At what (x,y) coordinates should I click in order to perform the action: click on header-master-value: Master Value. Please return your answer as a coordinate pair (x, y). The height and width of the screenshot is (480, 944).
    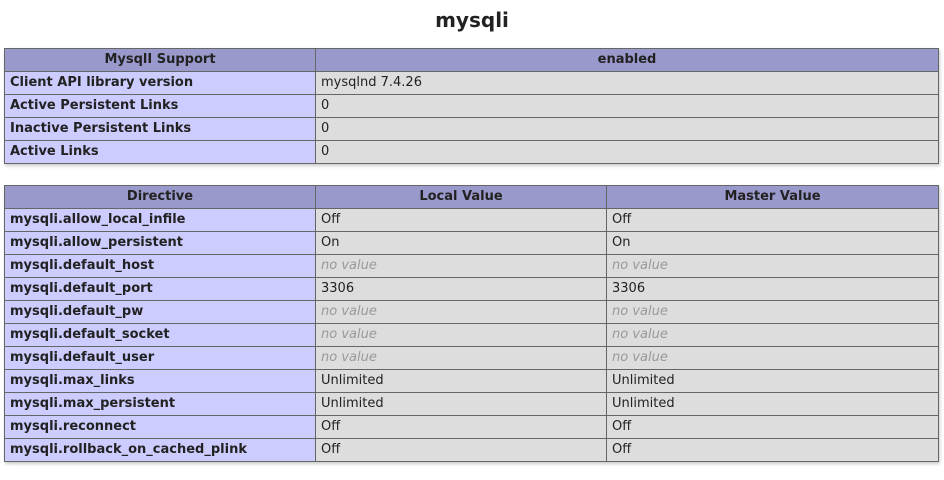
    Looking at the image, I should click on (772, 197).